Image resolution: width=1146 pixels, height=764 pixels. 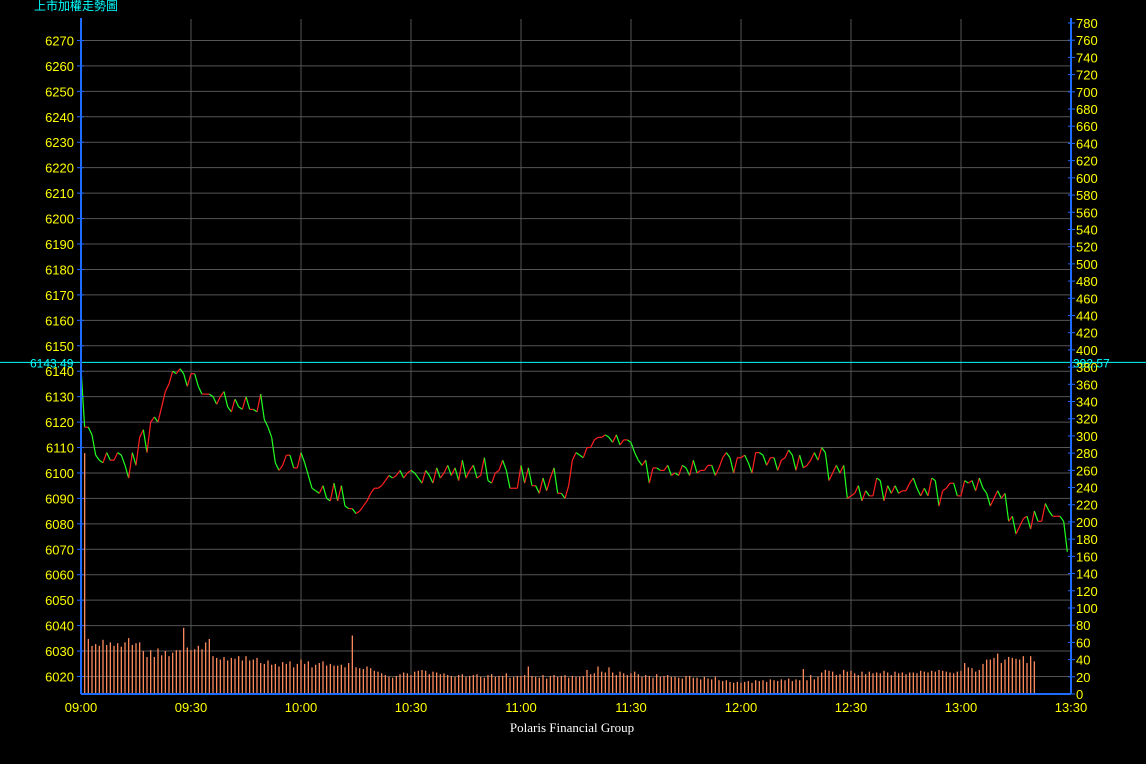 What do you see at coordinates (1087, 333) in the screenshot?
I see `right-tick-label: 420` at bounding box center [1087, 333].